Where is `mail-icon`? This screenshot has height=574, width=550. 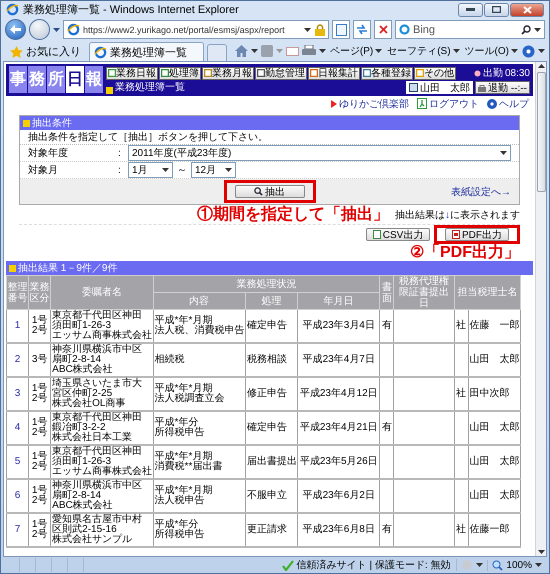
mail-icon is located at coordinates (292, 51).